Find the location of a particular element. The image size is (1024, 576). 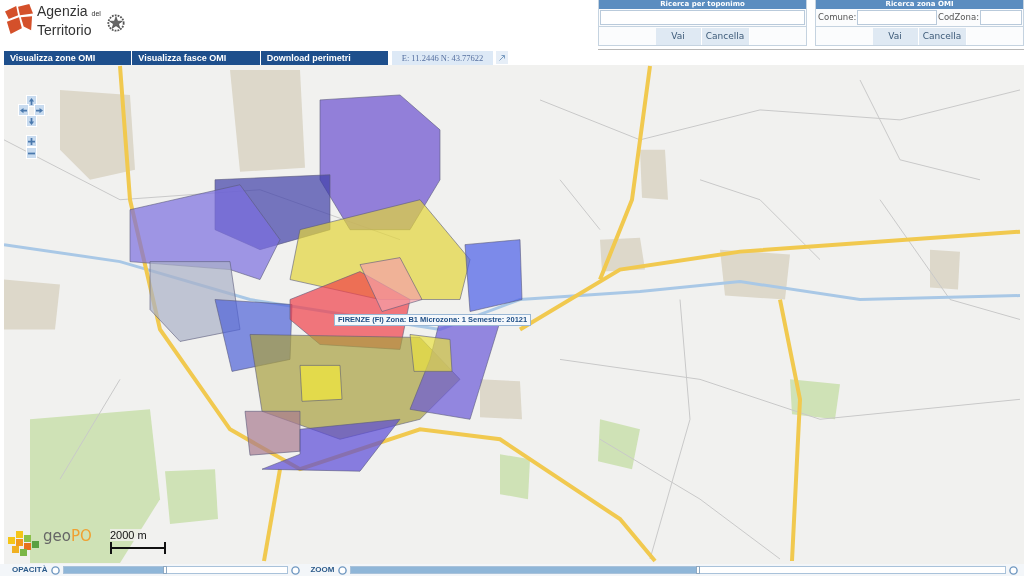

arrow-right-icon is located at coordinates (39, 110).